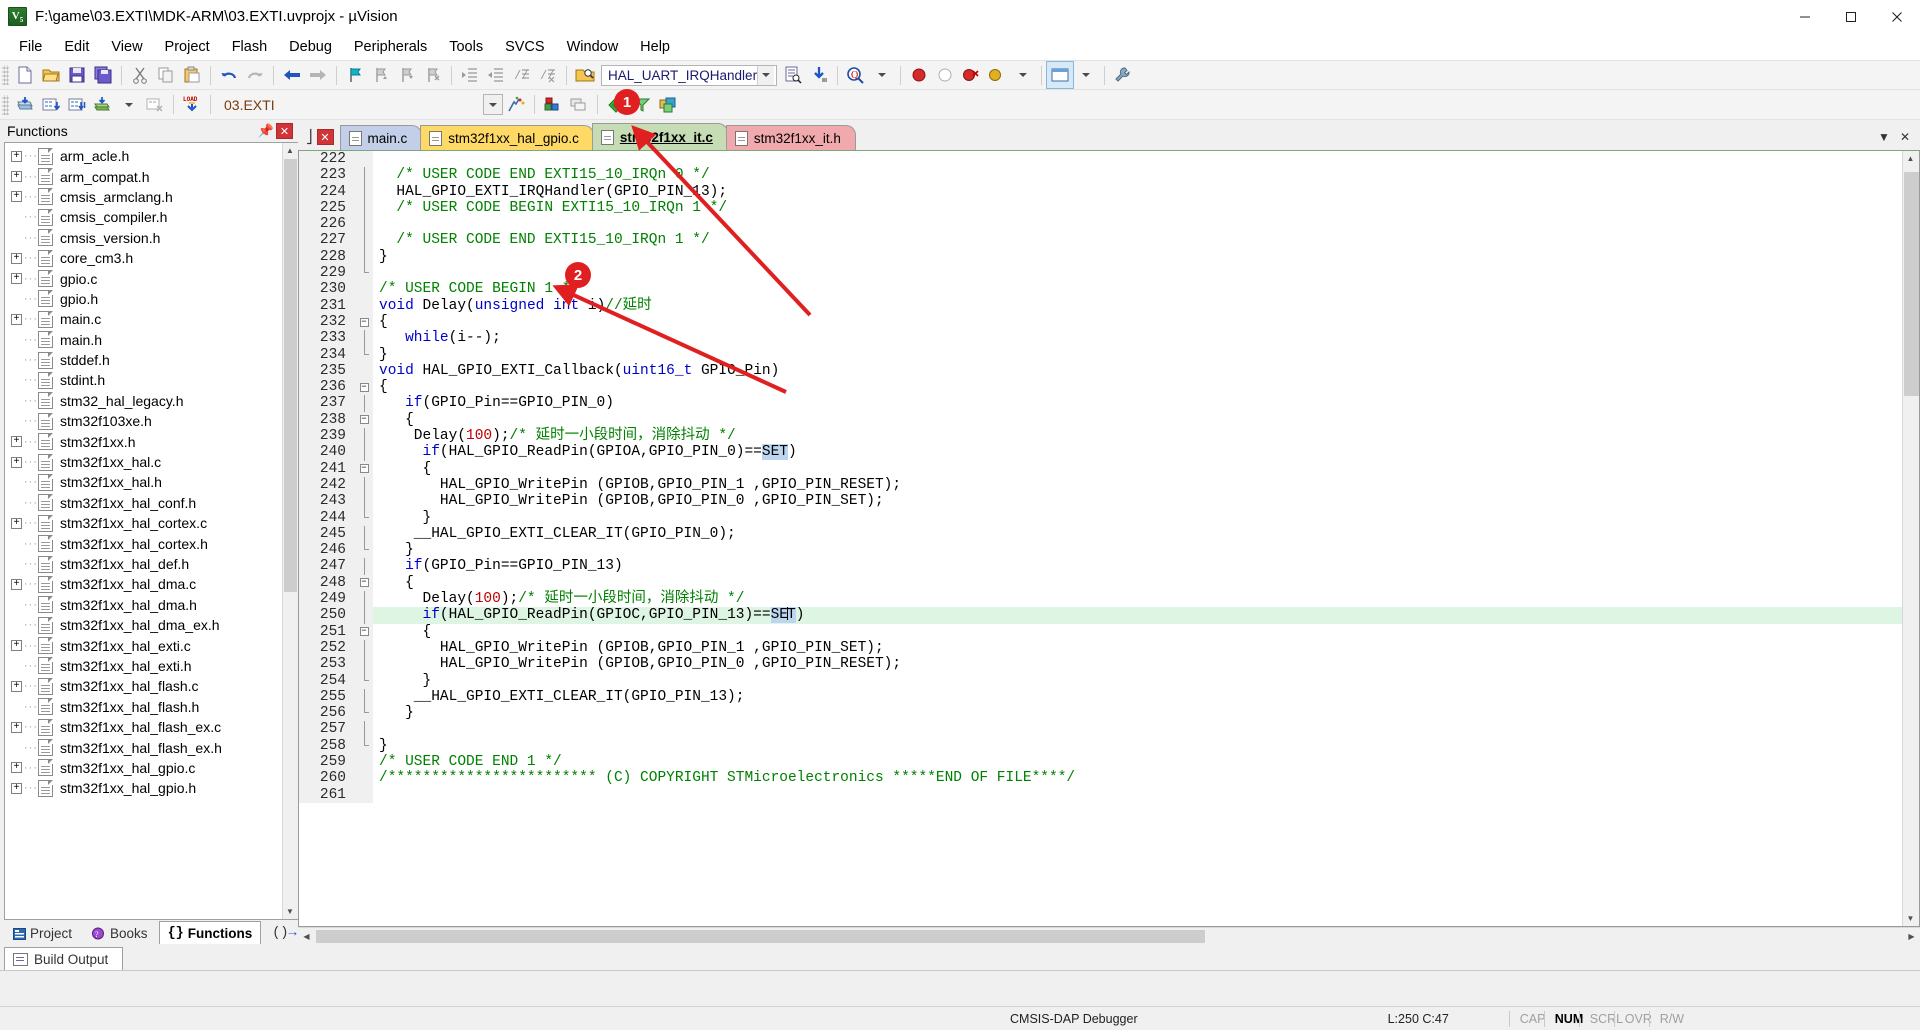 Image resolution: width=1920 pixels, height=1030 pixels. Describe the element at coordinates (143, 421) in the screenshot. I see `tree-item: ··· stm32f103xe.h` at that location.